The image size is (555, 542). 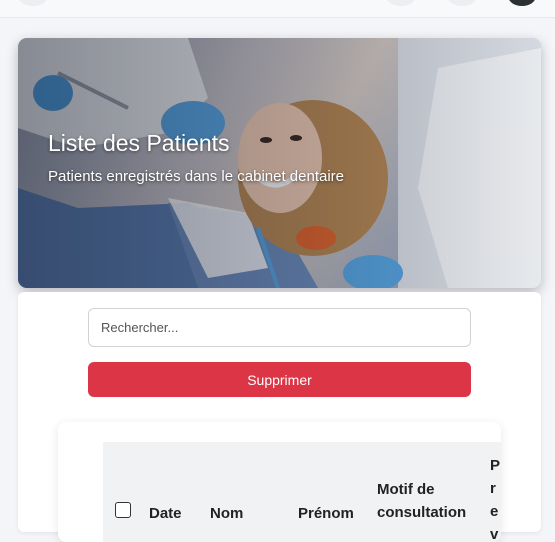 I want to click on top-navbar, so click(x=277, y=9).